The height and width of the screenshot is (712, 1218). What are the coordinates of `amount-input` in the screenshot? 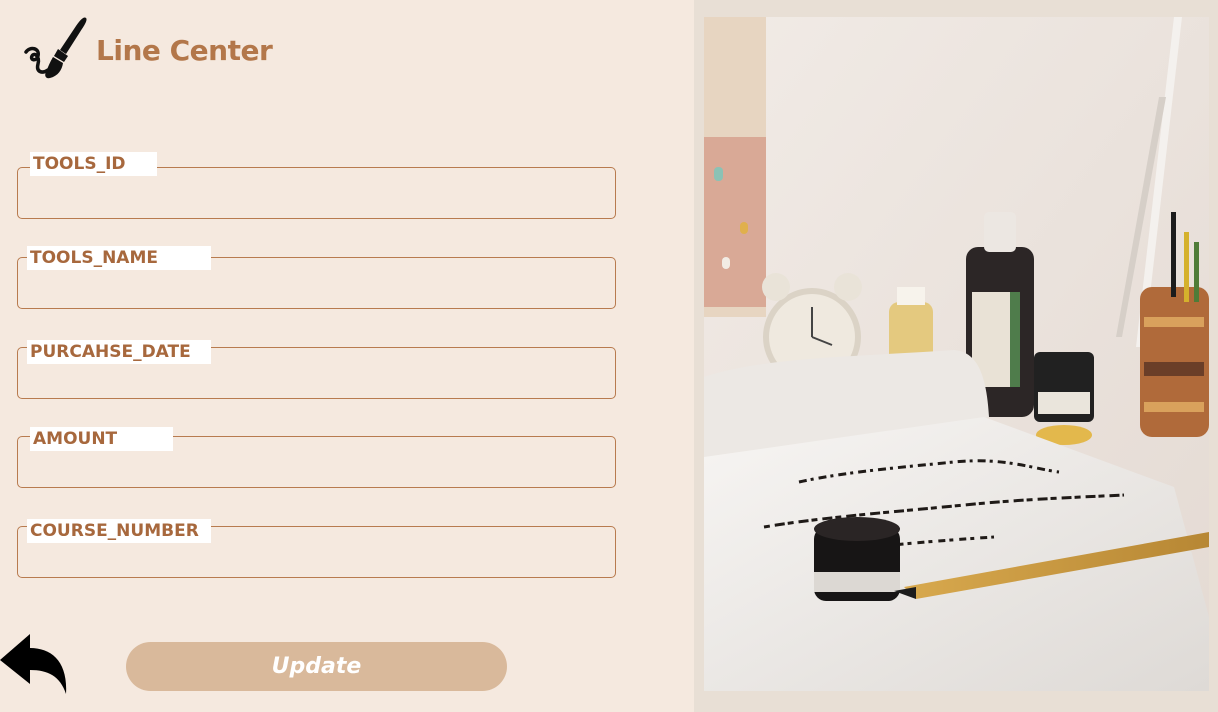 It's located at (313, 468).